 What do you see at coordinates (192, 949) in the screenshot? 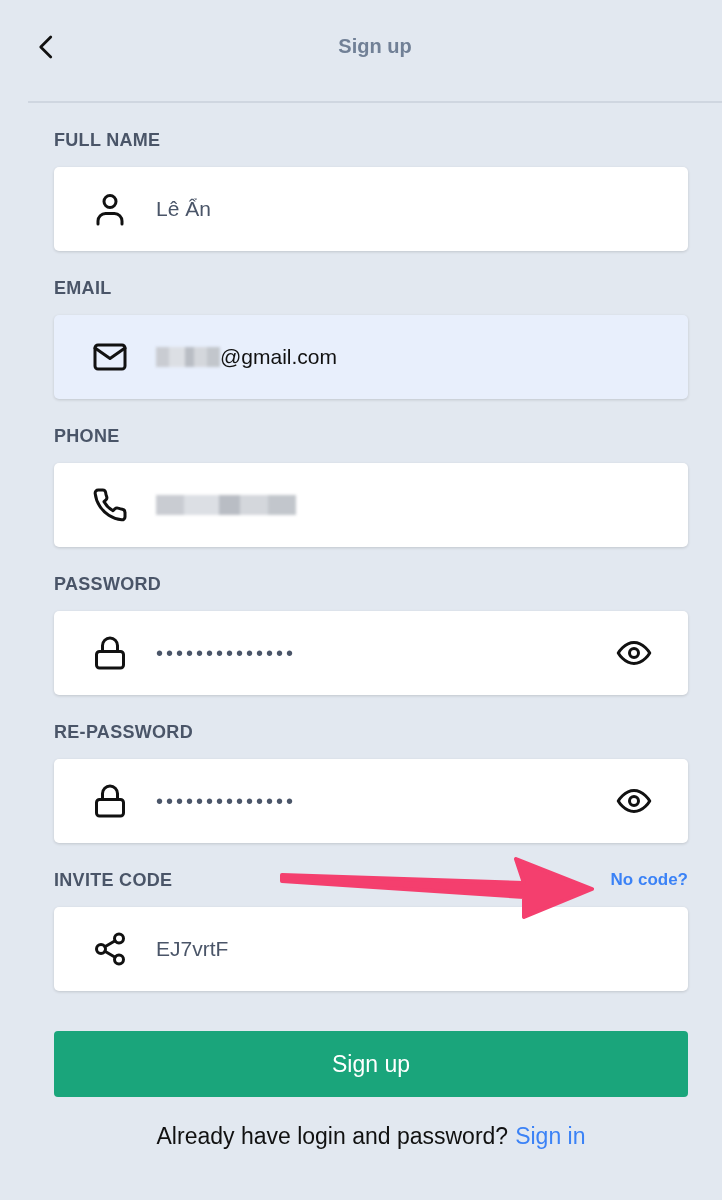
I see `field-value: EJ7vrtF` at bounding box center [192, 949].